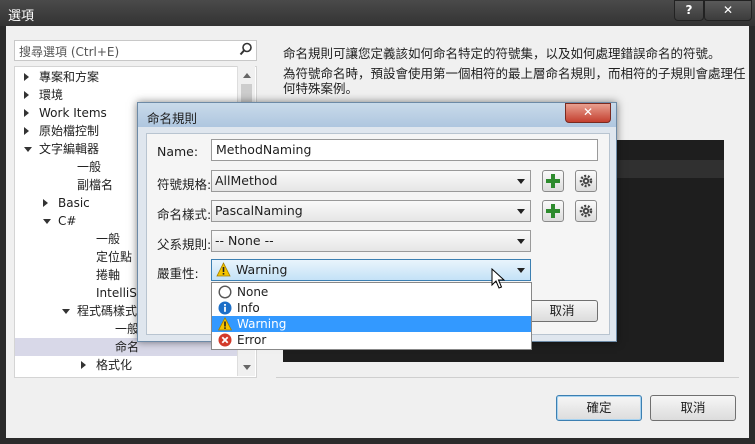 The height and width of the screenshot is (444, 755). I want to click on divider, so click(507, 377).